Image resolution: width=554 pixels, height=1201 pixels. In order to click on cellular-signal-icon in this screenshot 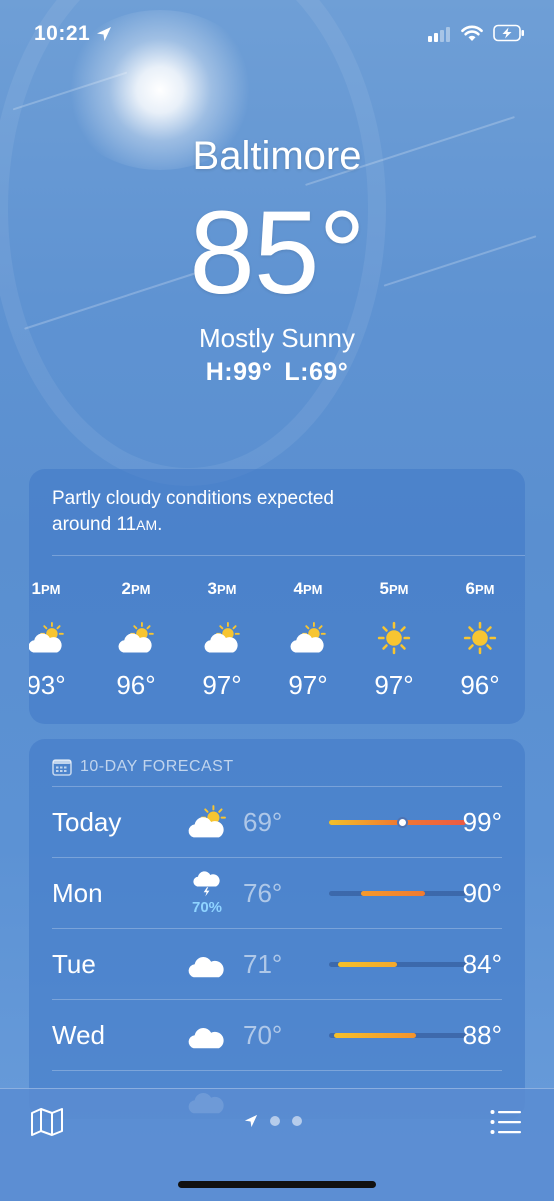, I will do `click(439, 34)`.